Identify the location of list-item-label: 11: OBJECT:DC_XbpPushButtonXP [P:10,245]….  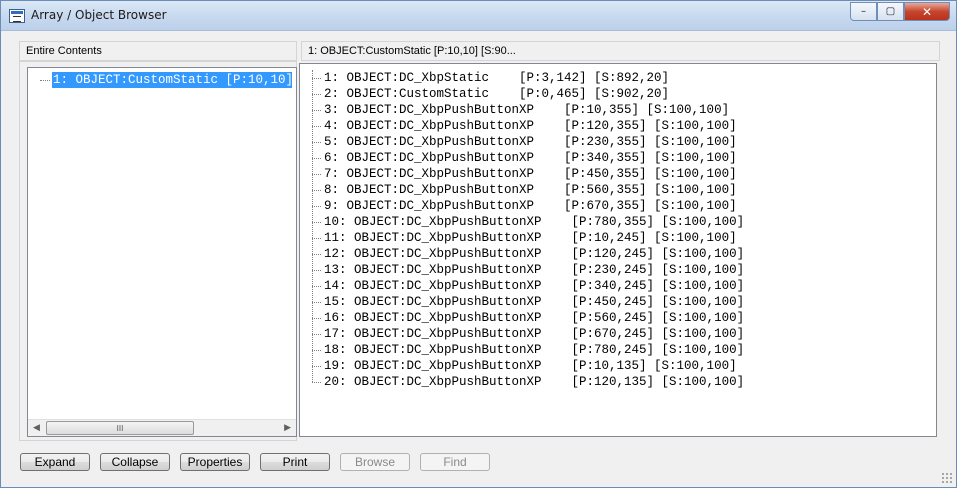
(530, 238).